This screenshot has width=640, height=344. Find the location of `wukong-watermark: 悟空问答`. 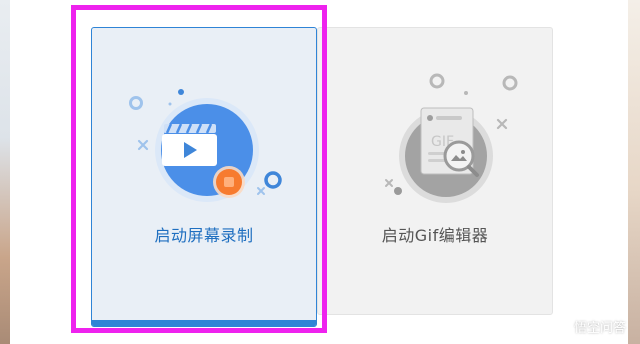

wukong-watermark: 悟空问答 is located at coordinates (588, 326).